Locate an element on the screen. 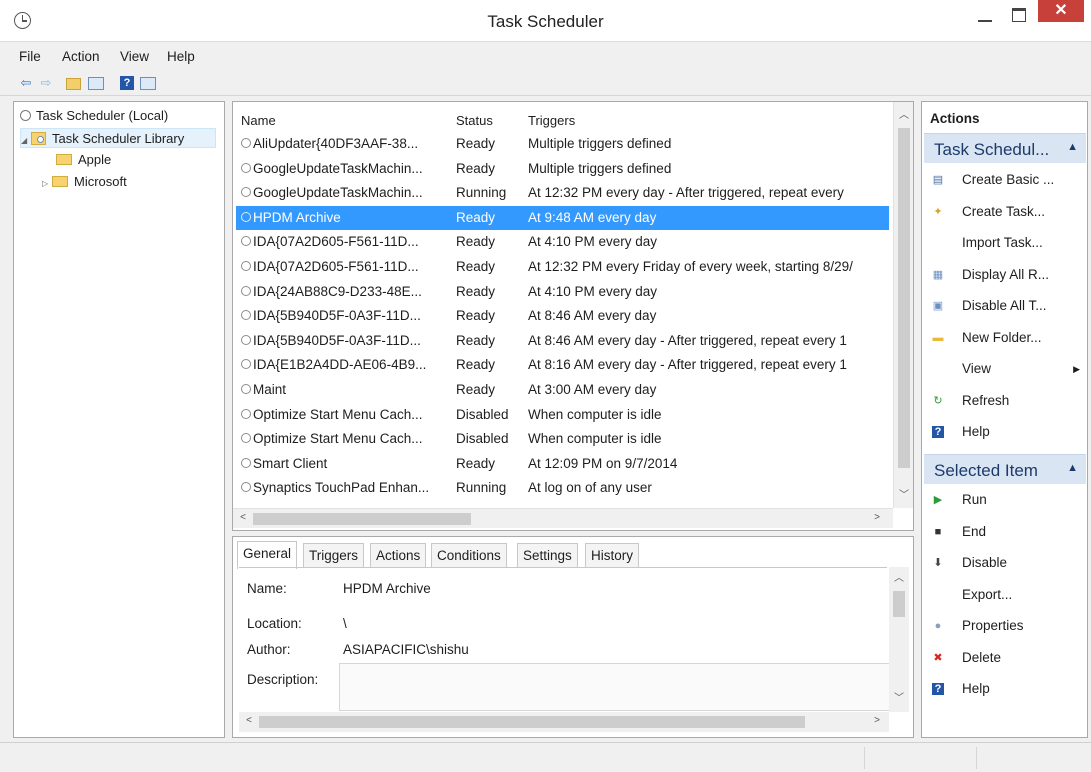 The image size is (1091, 772). tab-conditions: Conditions is located at coordinates (469, 555).